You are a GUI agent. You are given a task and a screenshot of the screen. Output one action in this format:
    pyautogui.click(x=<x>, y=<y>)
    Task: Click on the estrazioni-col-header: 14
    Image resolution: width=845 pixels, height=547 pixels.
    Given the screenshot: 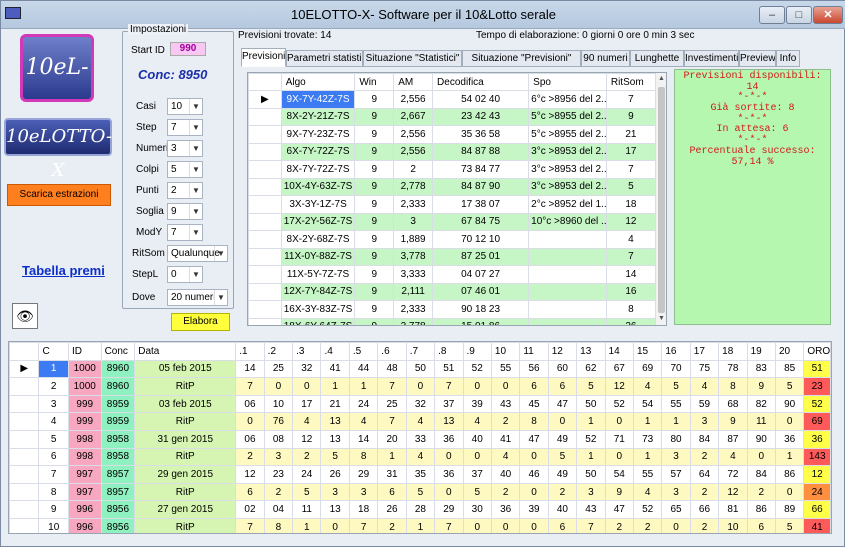 What is the action you would take?
    pyautogui.click(x=619, y=351)
    